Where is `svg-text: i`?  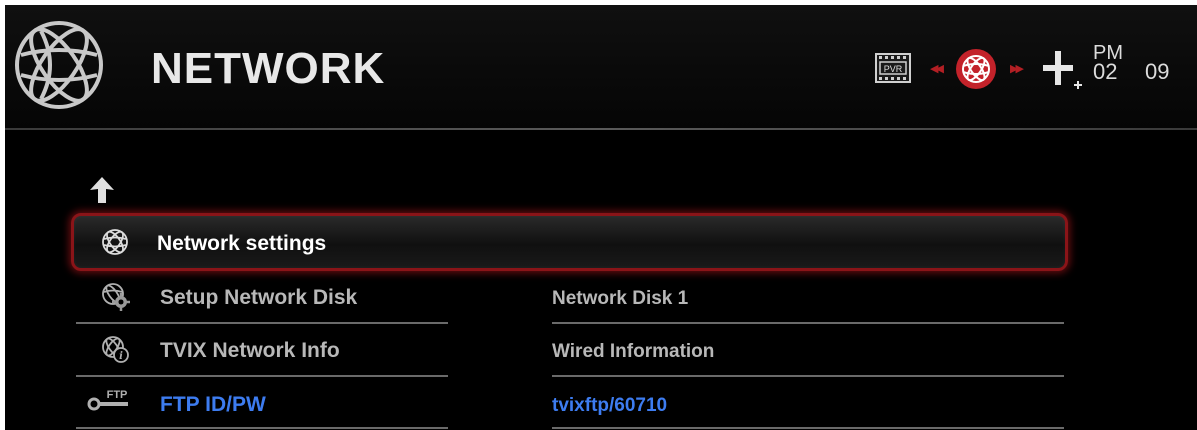 svg-text: i is located at coordinates (121, 356).